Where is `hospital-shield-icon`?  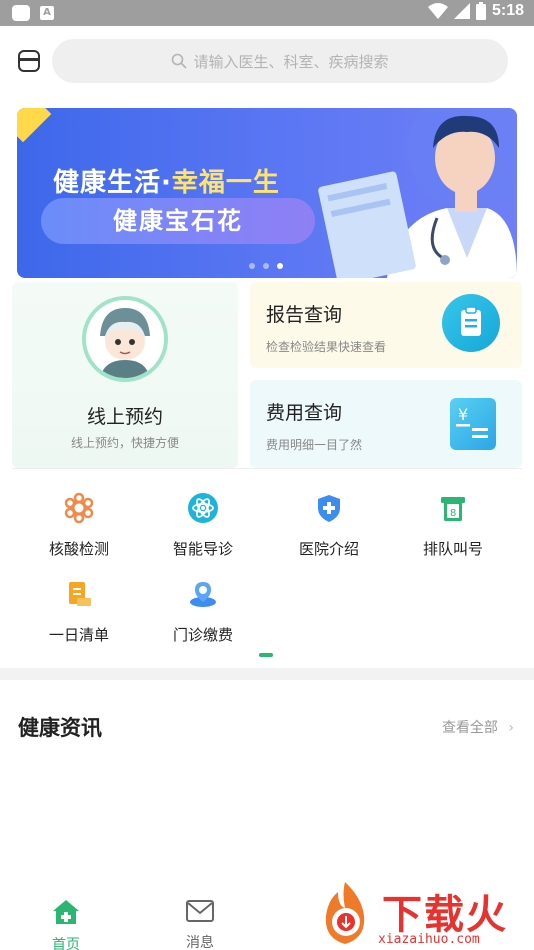 hospital-shield-icon is located at coordinates (329, 508).